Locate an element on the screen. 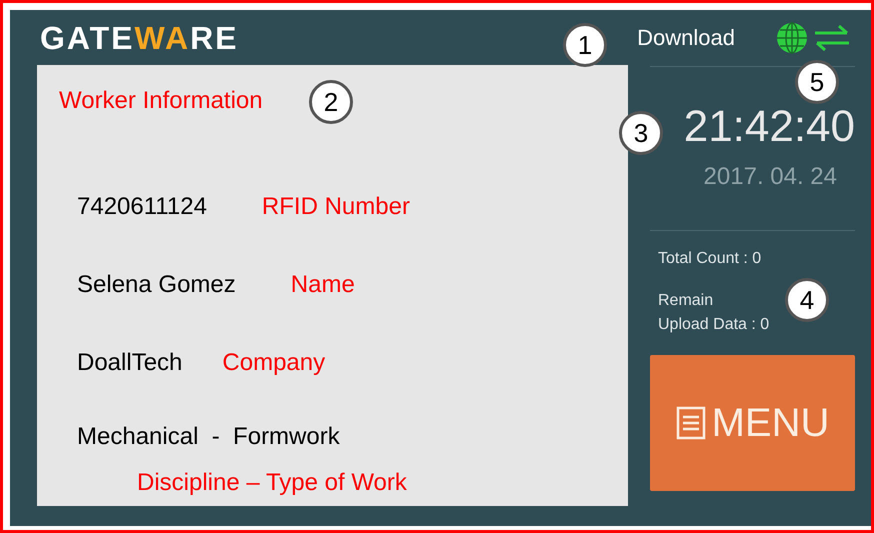 This screenshot has height=533, width=874. total-count: Total Count : 0 is located at coordinates (710, 259).